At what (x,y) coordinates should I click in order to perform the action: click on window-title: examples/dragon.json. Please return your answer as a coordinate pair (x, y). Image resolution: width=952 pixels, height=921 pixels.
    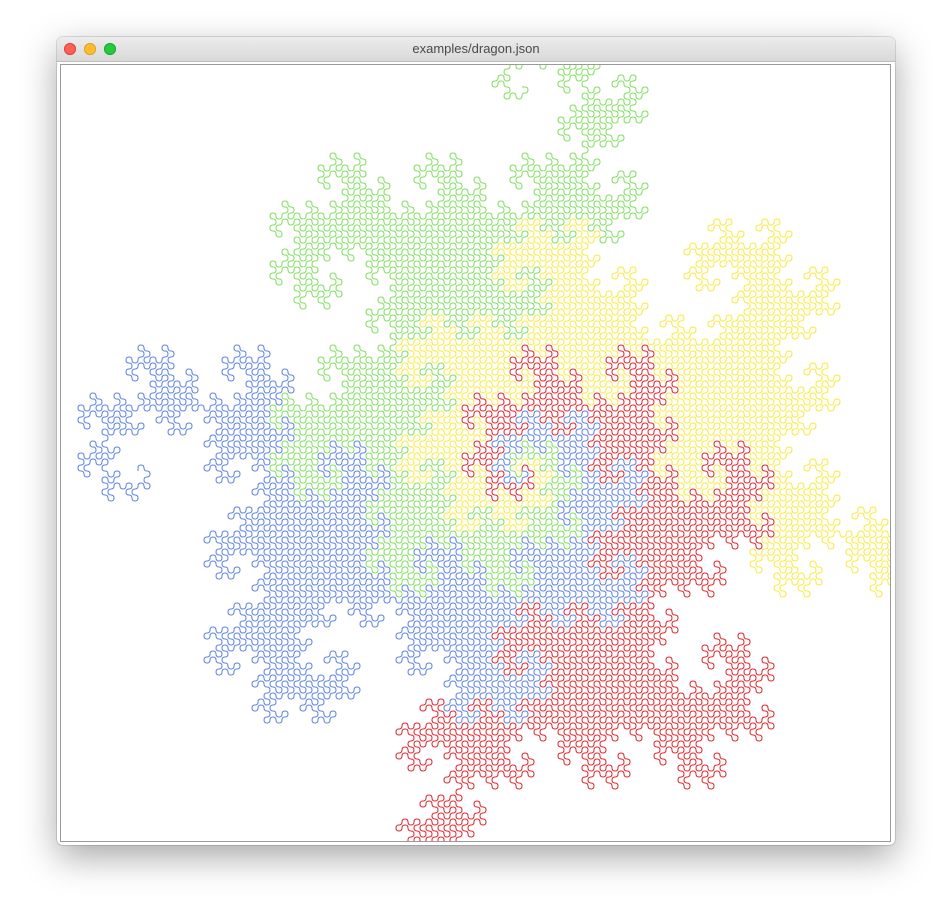
    Looking at the image, I should click on (476, 48).